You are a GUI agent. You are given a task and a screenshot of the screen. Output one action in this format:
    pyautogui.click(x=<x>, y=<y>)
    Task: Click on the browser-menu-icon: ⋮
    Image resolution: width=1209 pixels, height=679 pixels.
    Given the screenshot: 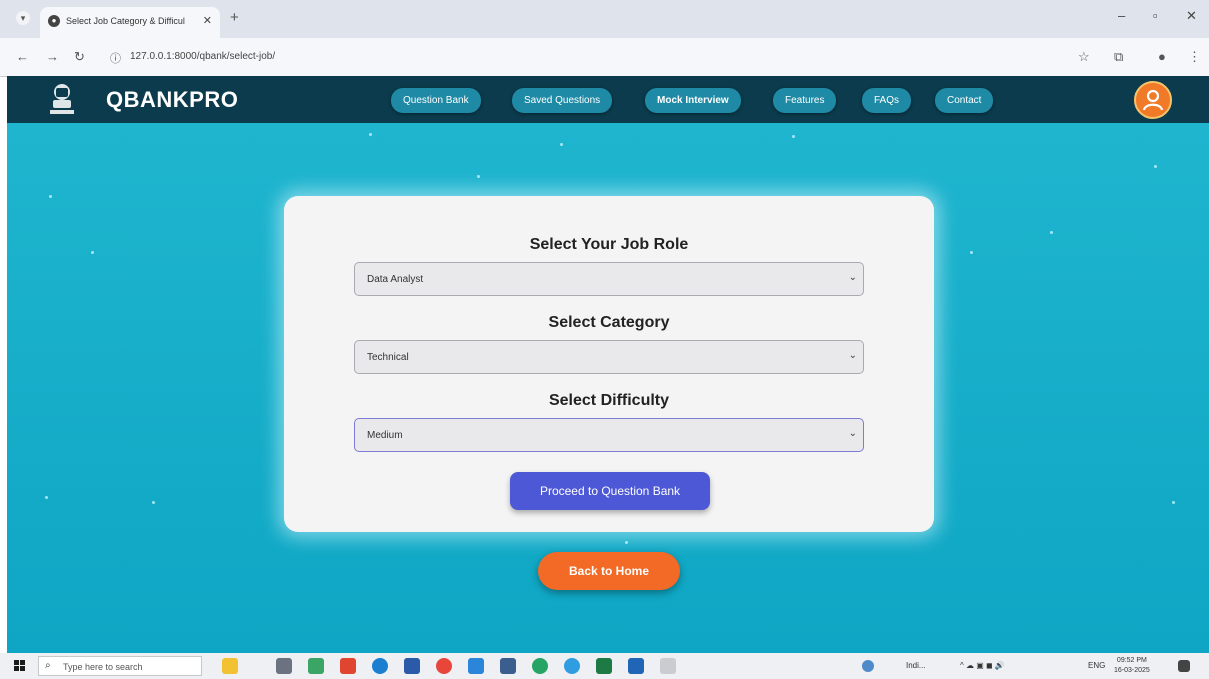 What is the action you would take?
    pyautogui.click(x=1194, y=57)
    